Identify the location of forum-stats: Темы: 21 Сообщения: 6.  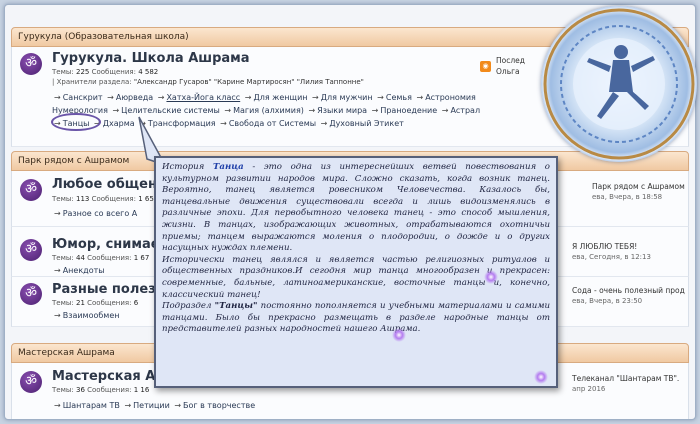
(95, 303).